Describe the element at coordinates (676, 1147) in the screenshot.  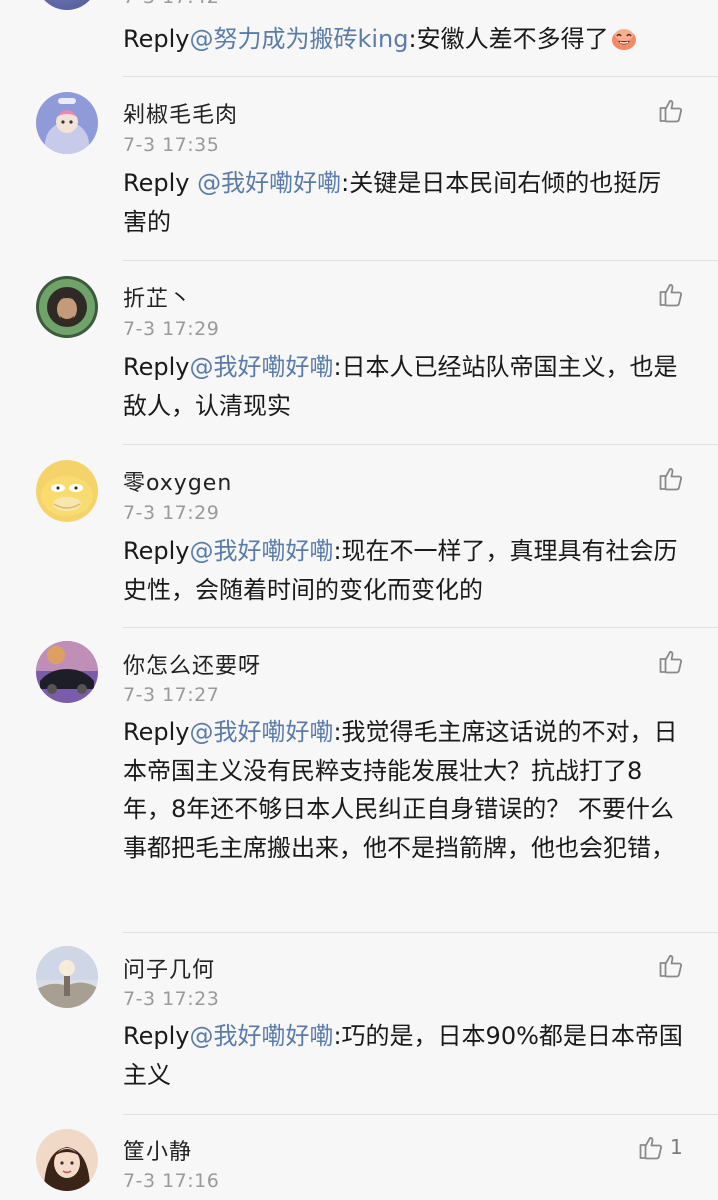
I see `like-count: 1` at that location.